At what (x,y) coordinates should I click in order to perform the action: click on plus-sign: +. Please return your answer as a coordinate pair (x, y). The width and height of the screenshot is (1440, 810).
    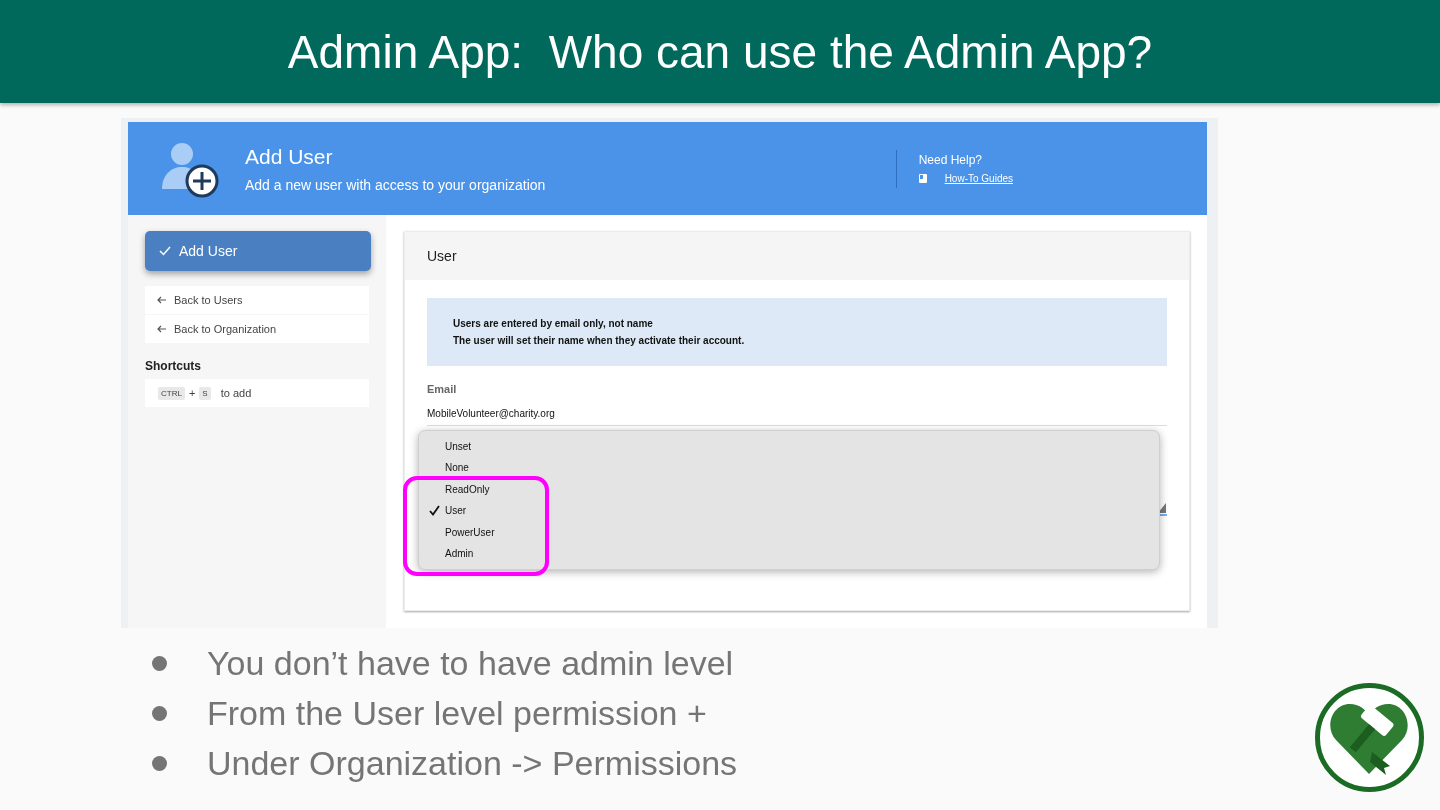
    Looking at the image, I should click on (192, 393).